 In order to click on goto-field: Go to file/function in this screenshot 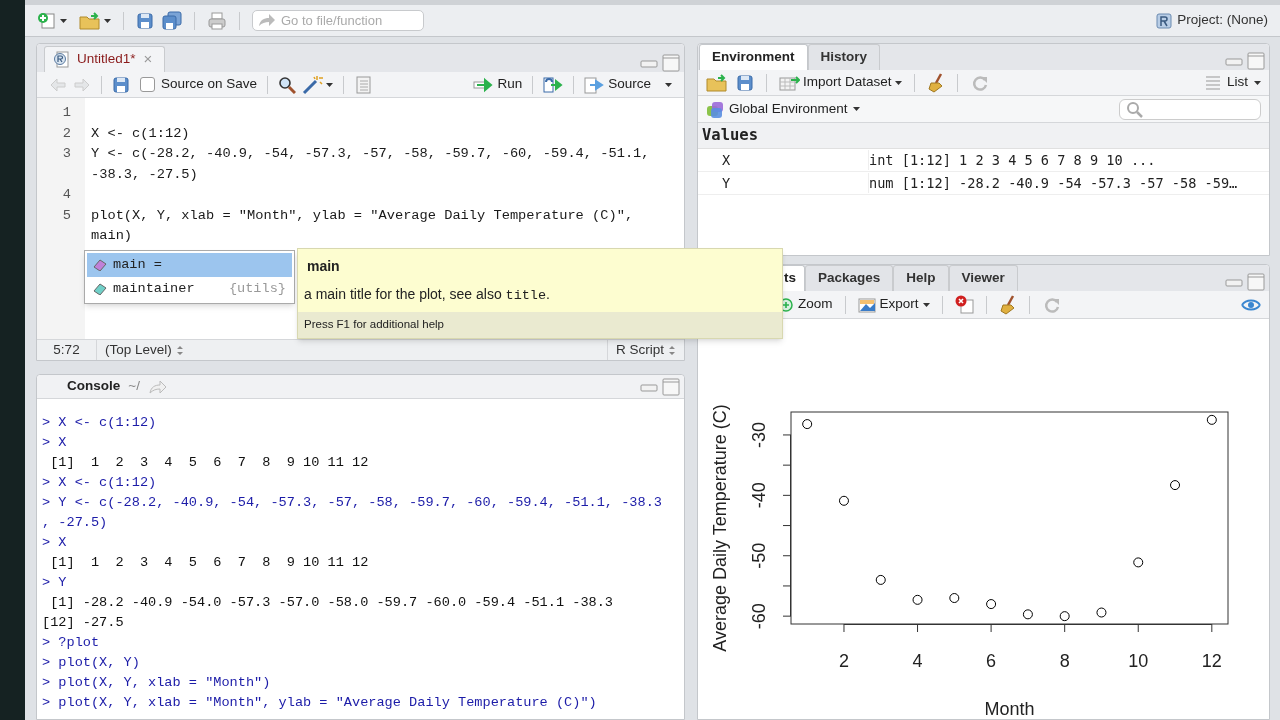, I will do `click(338, 20)`.